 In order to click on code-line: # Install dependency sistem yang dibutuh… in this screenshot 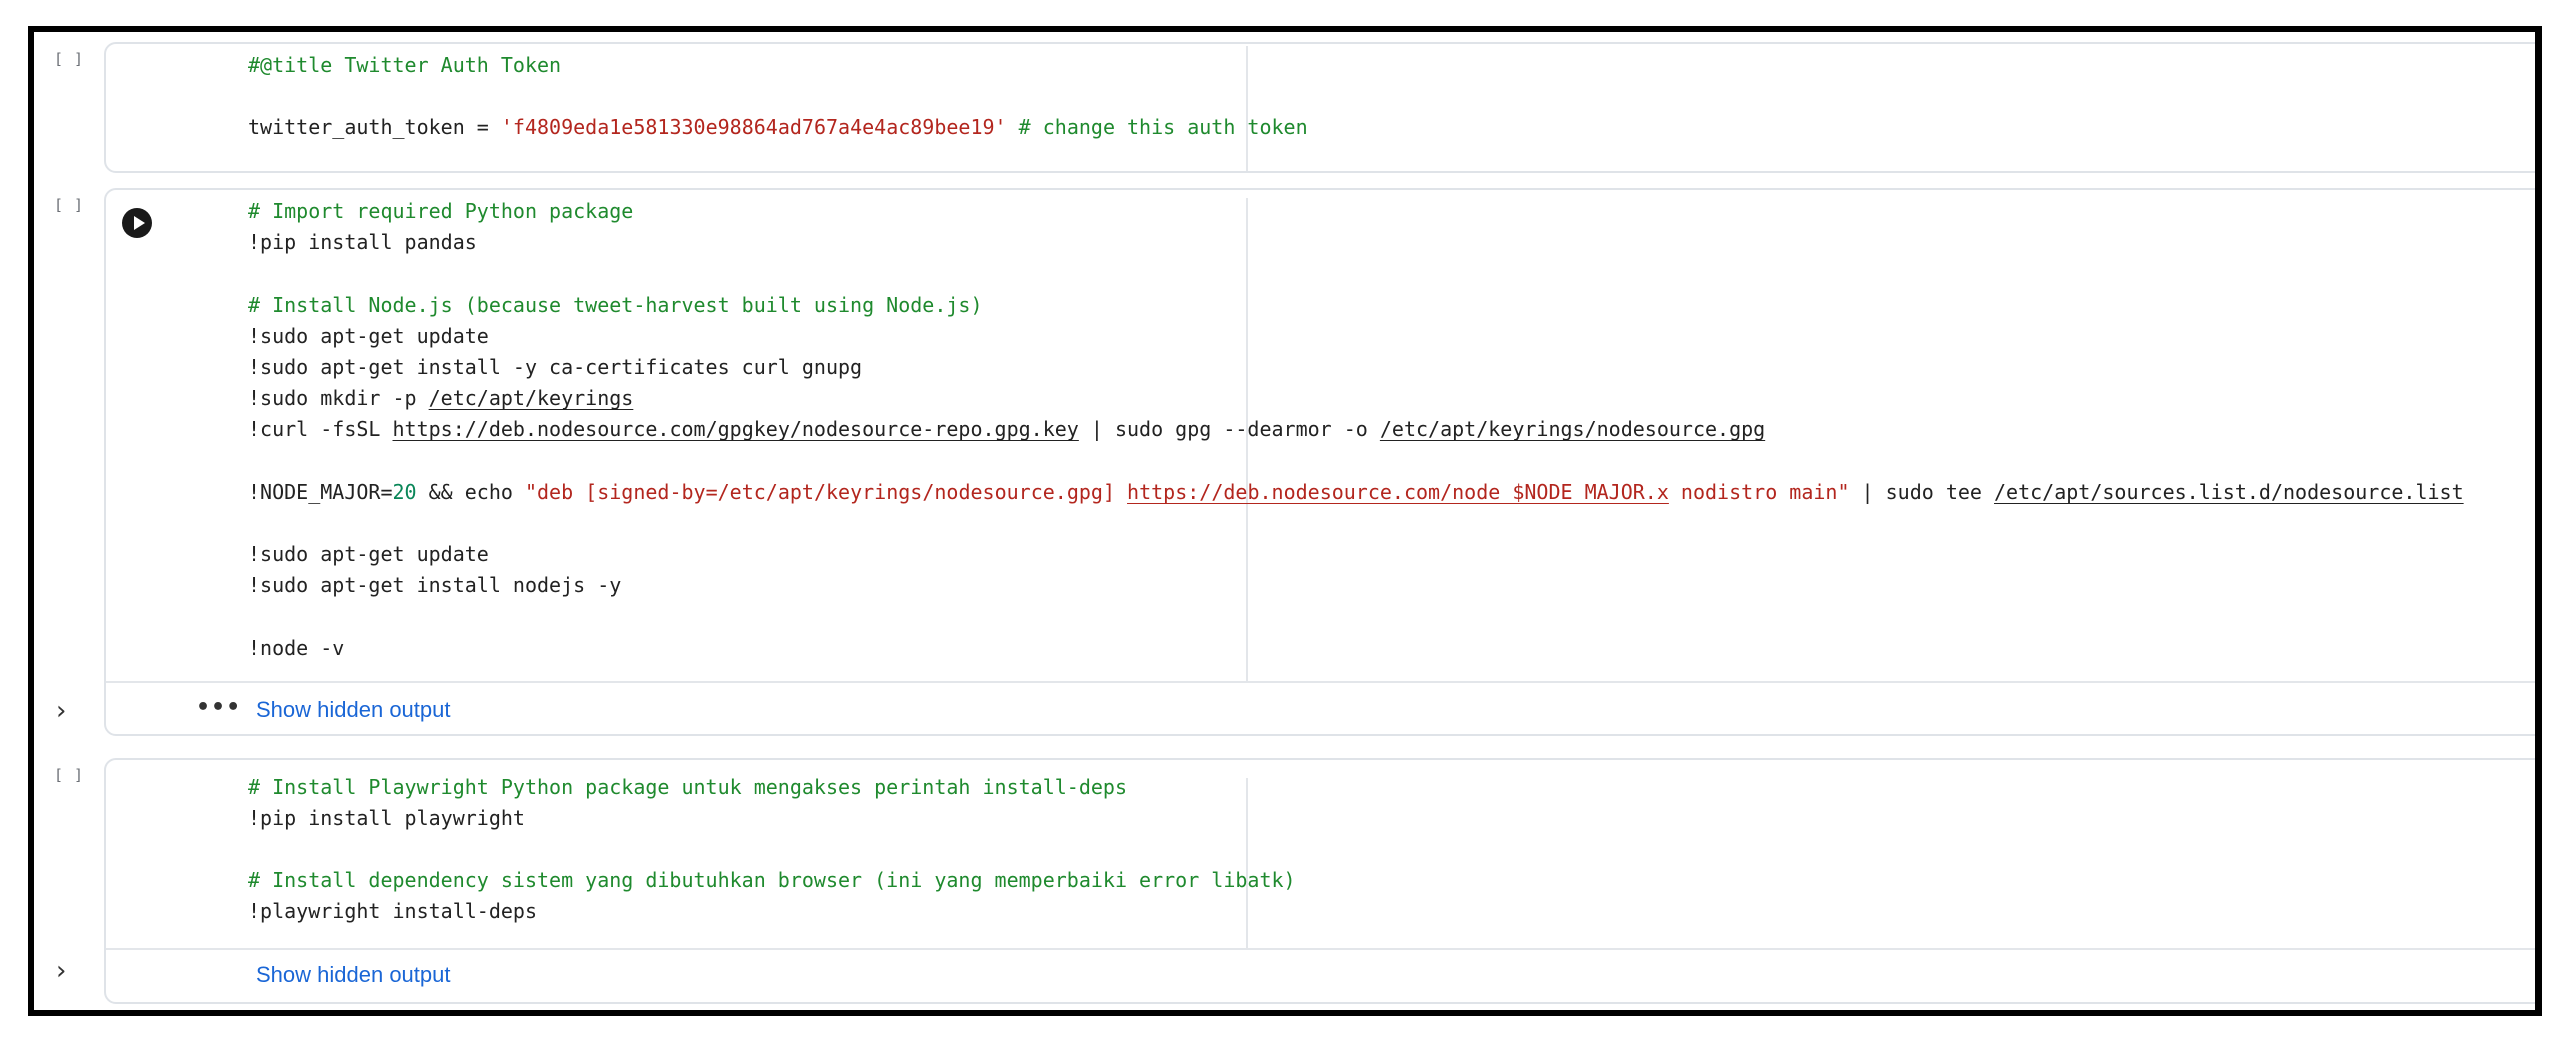, I will do `click(772, 880)`.